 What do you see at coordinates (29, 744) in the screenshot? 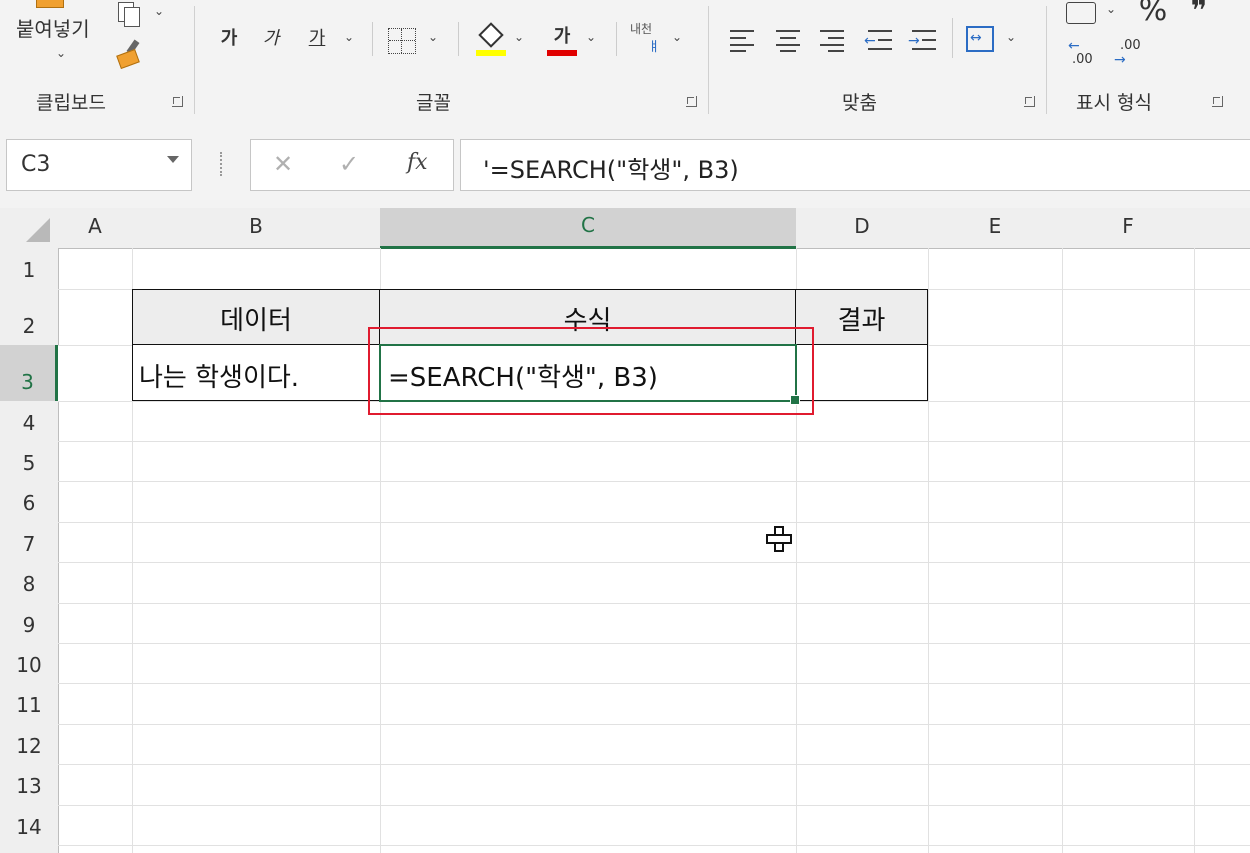
I see `row-header-12: 12` at bounding box center [29, 744].